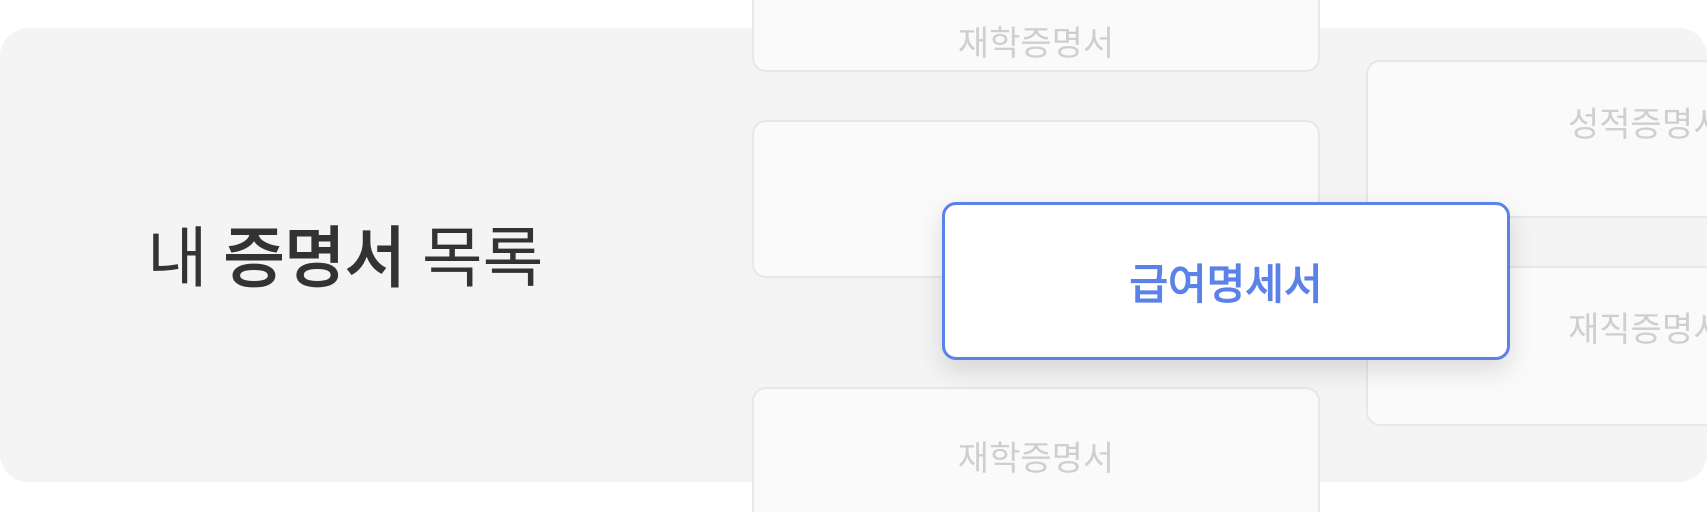  I want to click on title-suffix: 목록, so click(482, 258).